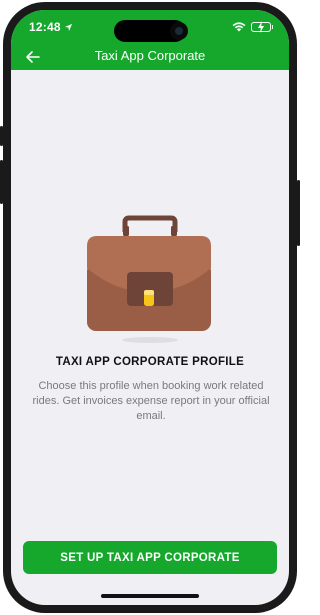  I want to click on power-button, so click(298, 213).